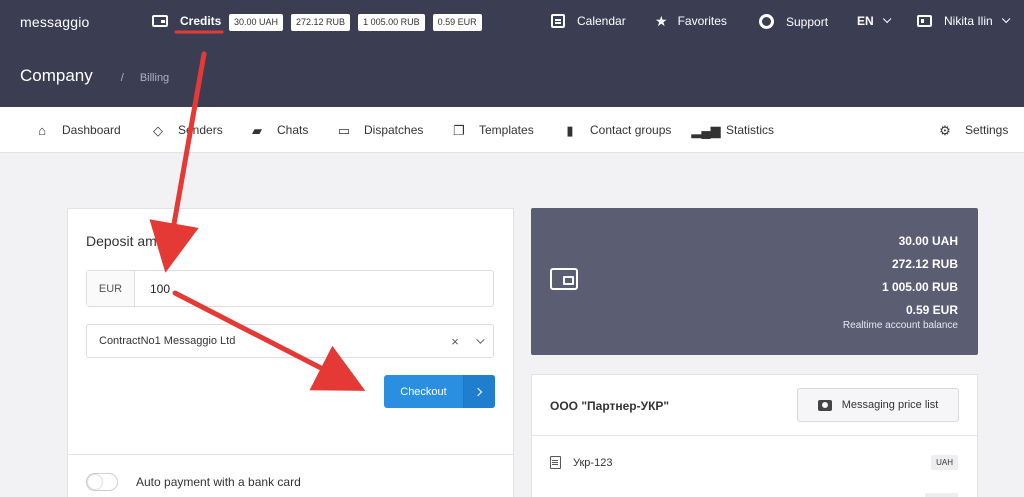  I want to click on nav-chats: ▰ Chats, so click(278, 130).